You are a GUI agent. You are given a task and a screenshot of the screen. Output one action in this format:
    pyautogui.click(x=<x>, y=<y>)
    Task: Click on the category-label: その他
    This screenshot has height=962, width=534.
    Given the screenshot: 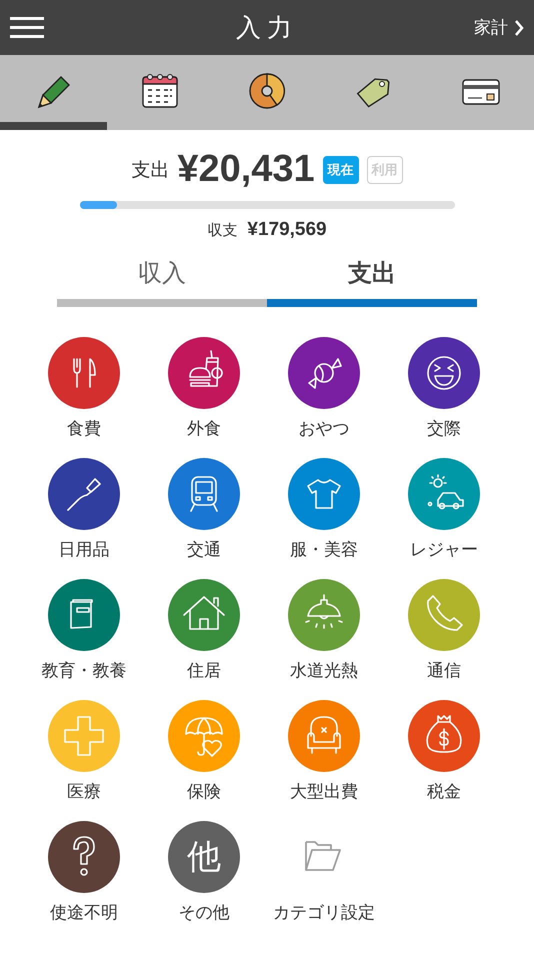 What is the action you would take?
    pyautogui.click(x=204, y=913)
    